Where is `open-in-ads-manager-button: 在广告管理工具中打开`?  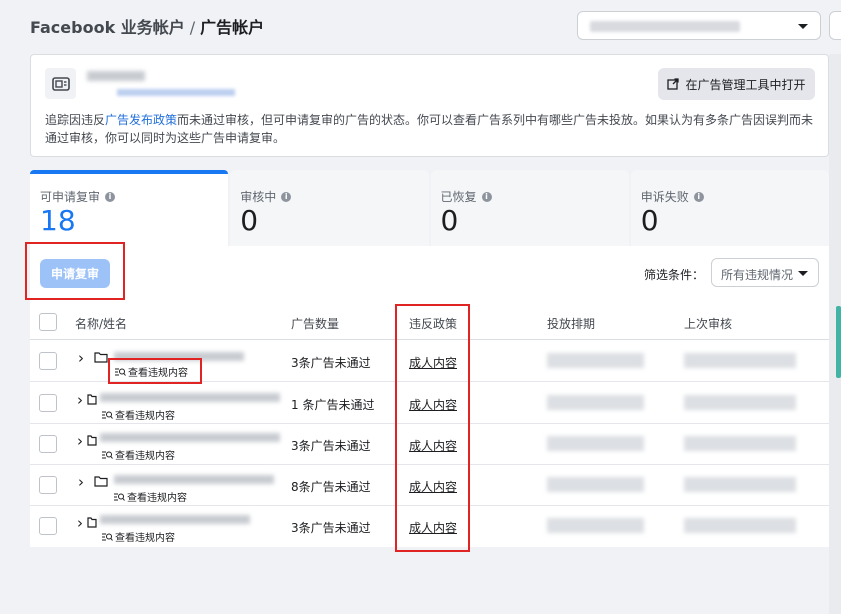 open-in-ads-manager-button: 在广告管理工具中打开 is located at coordinates (736, 84).